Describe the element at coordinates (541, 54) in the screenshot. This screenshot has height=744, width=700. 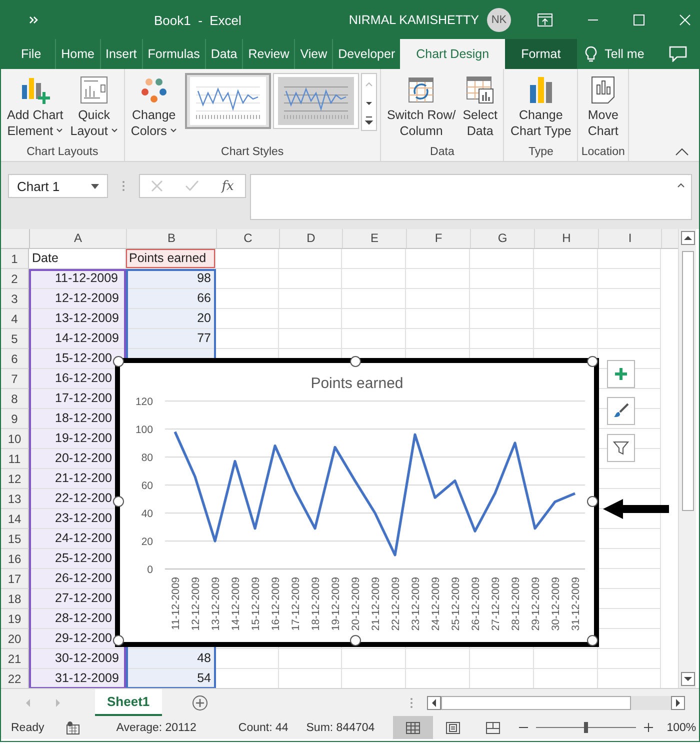
I see `ribbon-tab: Format` at that location.